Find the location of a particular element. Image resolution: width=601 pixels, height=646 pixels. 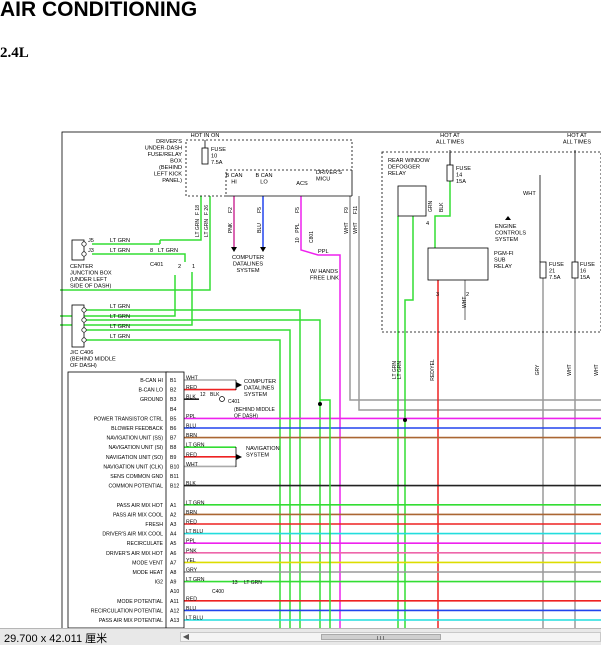

jc-c406-label: J/C C406 is located at coordinates (81, 353).